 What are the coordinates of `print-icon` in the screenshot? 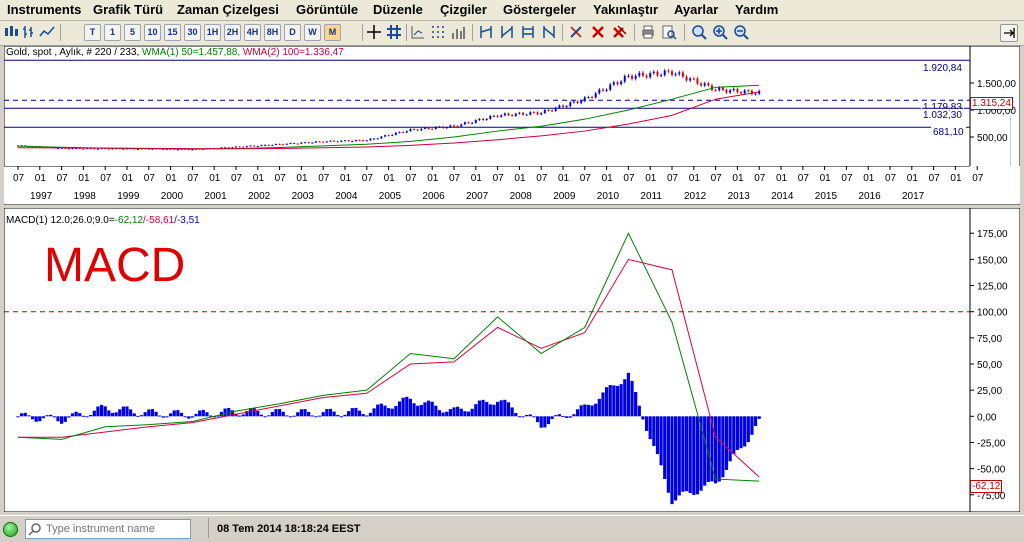 It's located at (648, 32).